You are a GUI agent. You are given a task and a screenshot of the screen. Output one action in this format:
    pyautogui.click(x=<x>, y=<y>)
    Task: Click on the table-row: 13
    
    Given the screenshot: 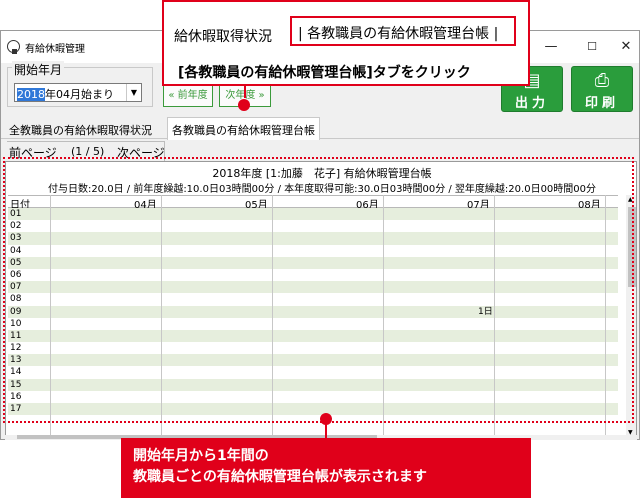 What is the action you would take?
    pyautogui.click(x=313, y=360)
    